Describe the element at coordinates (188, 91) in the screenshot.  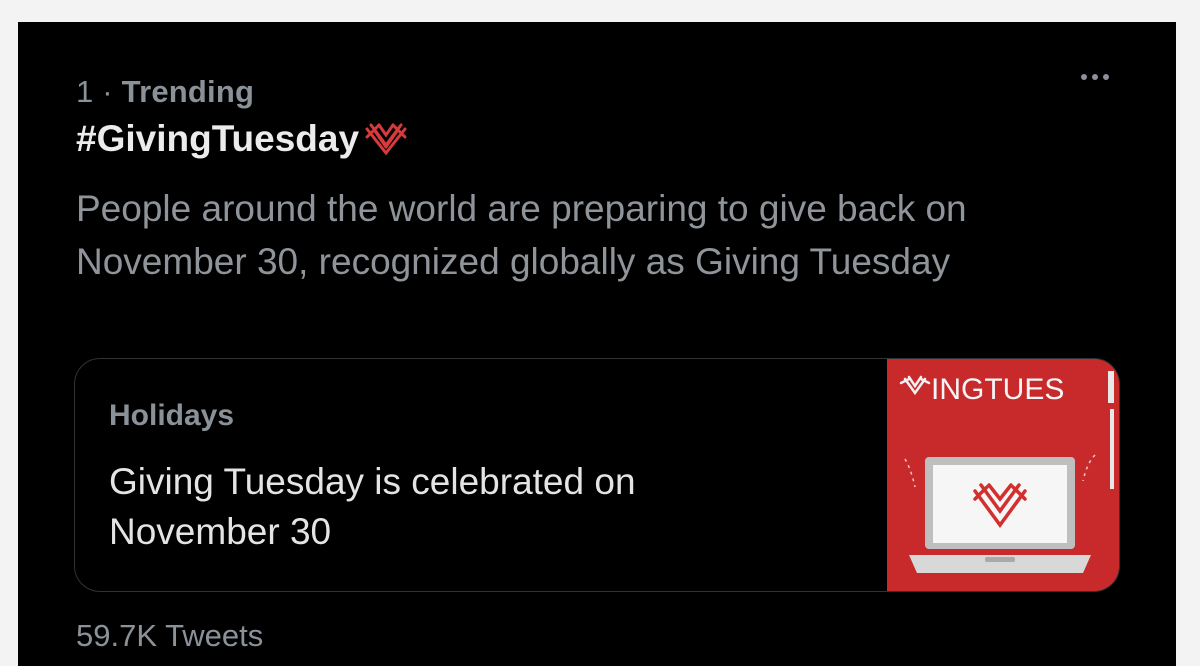
I see `trend-label: Trending` at that location.